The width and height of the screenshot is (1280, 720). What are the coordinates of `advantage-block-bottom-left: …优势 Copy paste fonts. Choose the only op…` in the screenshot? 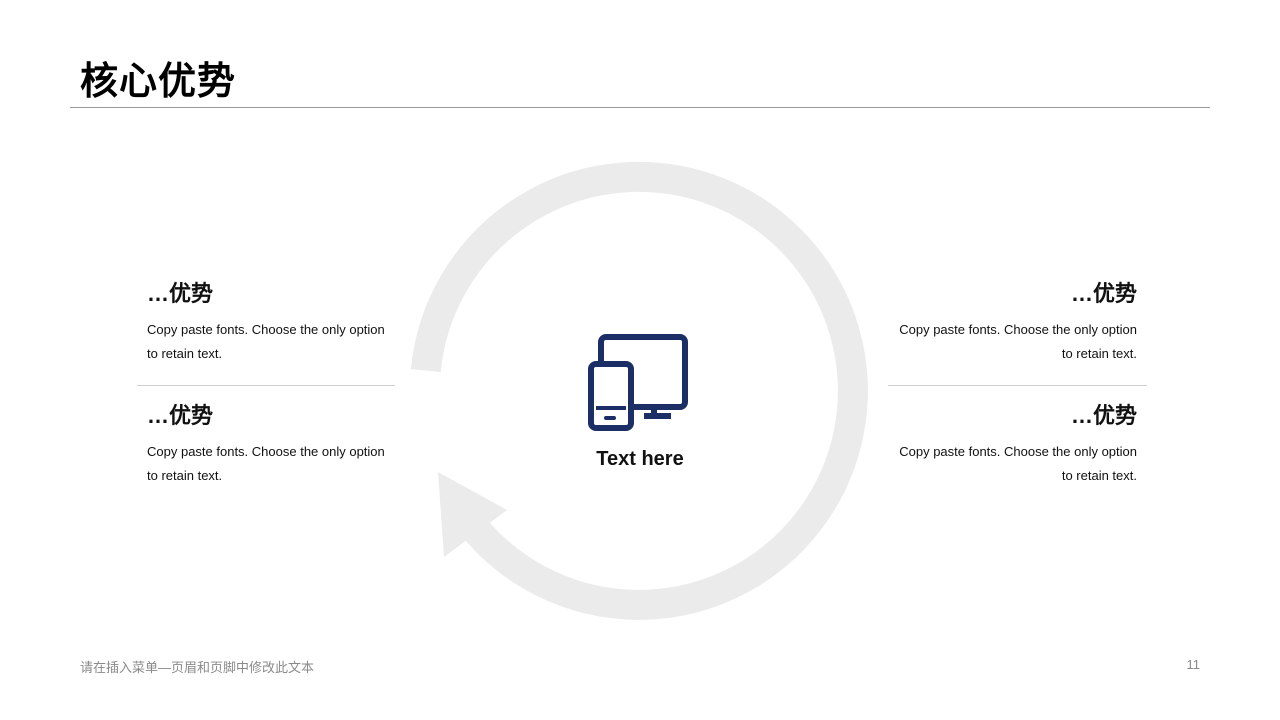 It's located at (267, 445).